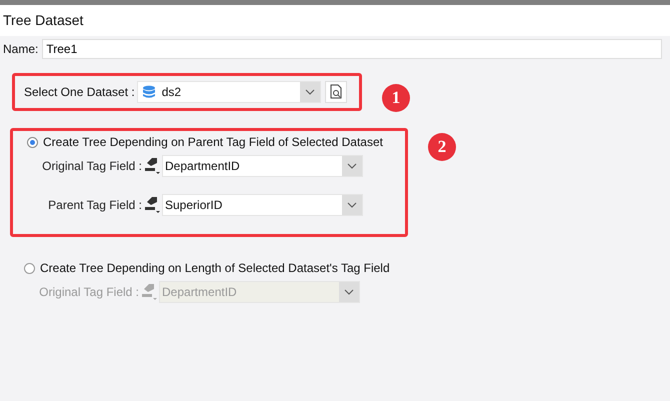 This screenshot has height=401, width=670. What do you see at coordinates (262, 205) in the screenshot?
I see `field-dropdown: SuperiorID` at bounding box center [262, 205].